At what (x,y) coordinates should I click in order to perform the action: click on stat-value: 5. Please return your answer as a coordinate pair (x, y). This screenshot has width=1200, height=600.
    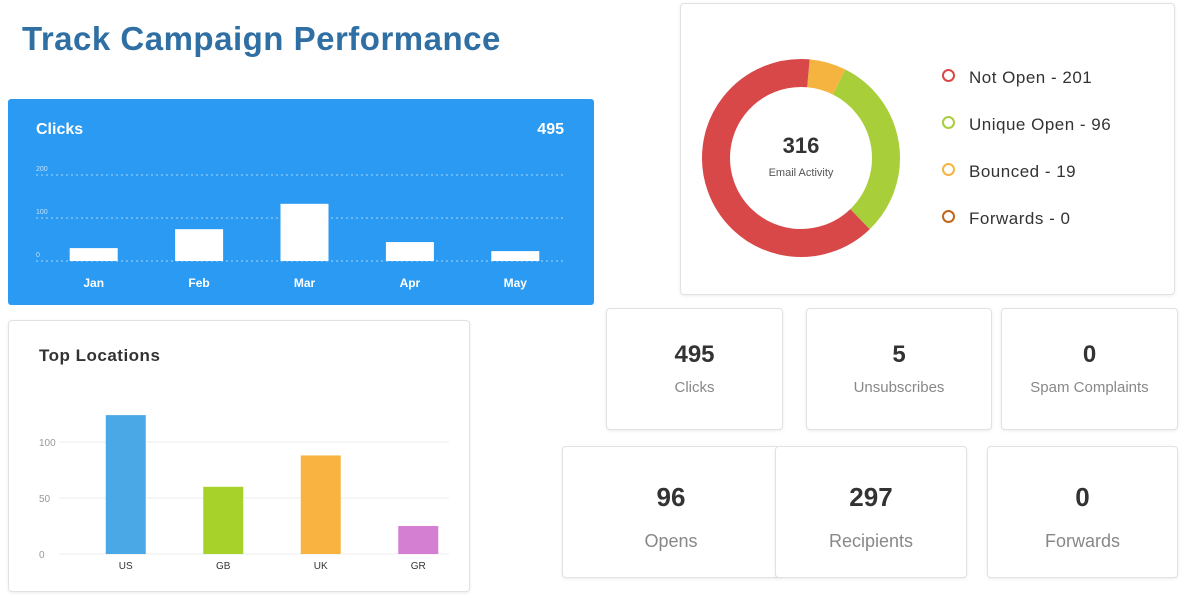
    Looking at the image, I should click on (899, 354).